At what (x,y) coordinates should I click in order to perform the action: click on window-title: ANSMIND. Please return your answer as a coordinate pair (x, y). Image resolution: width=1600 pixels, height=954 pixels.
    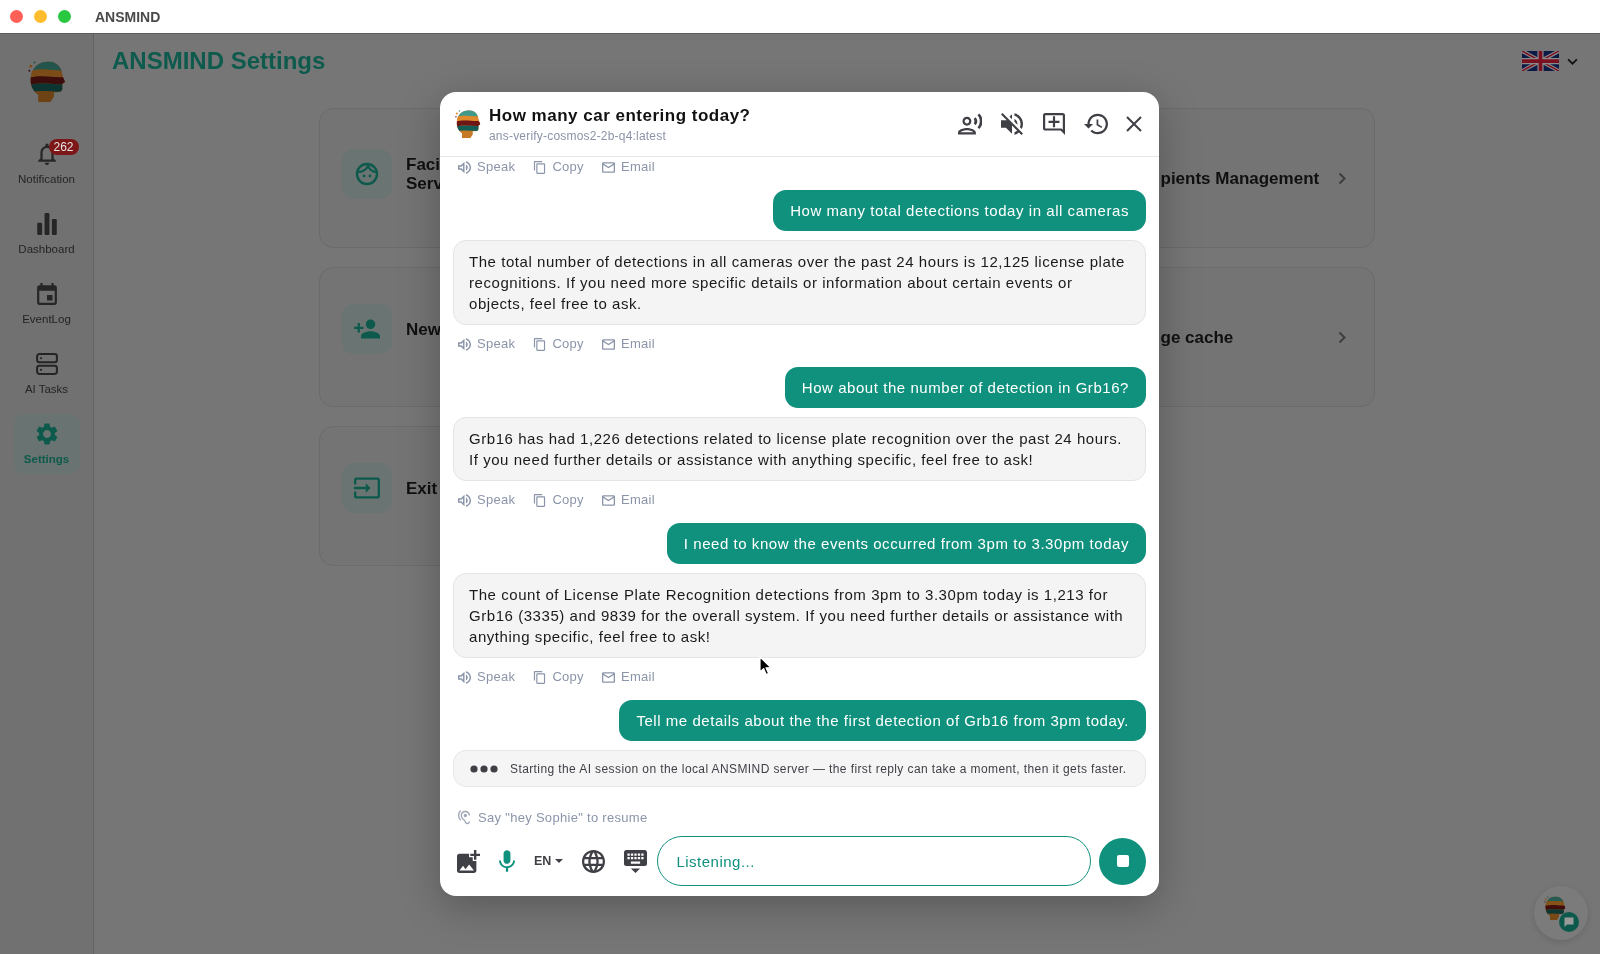
    Looking at the image, I should click on (128, 16).